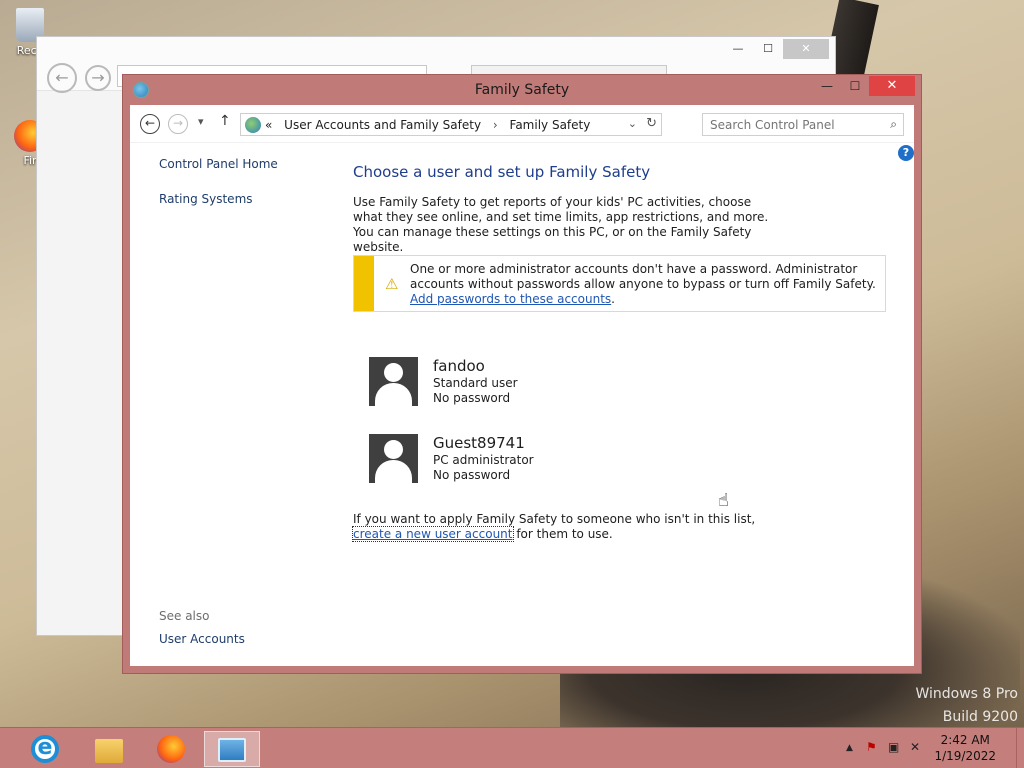 The height and width of the screenshot is (768, 1024). I want to click on taskbar-firefox, so click(171, 749).